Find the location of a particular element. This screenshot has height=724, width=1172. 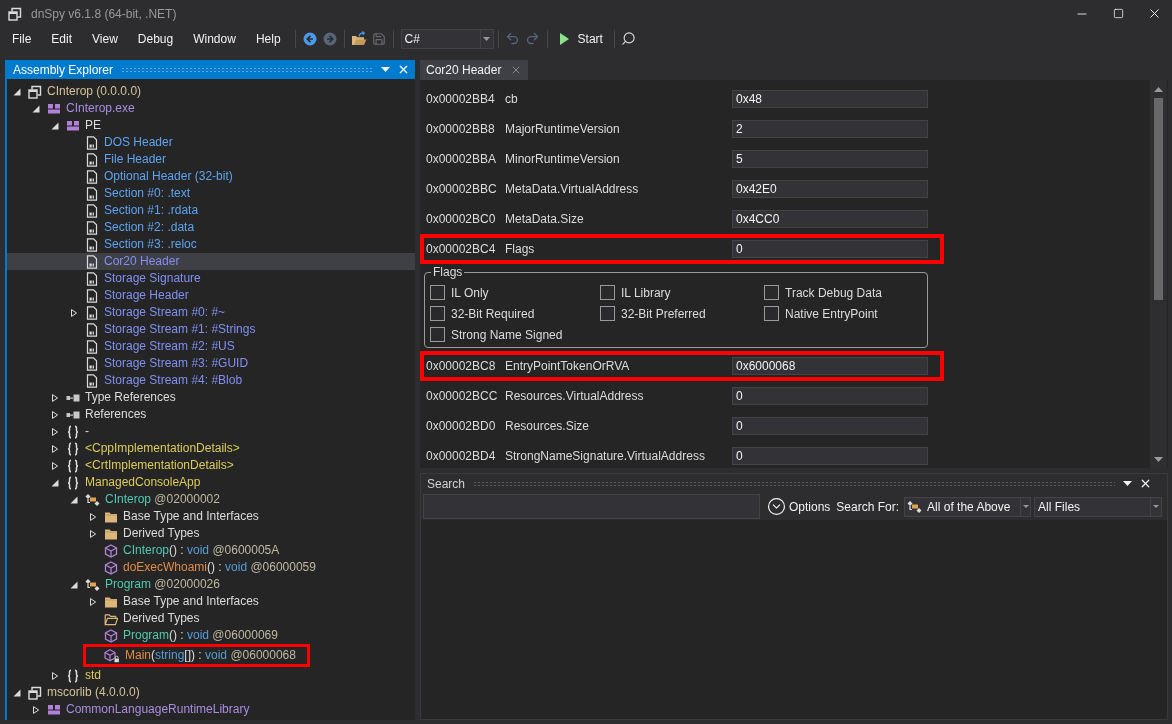

tree-item: Type References is located at coordinates (211, 397).